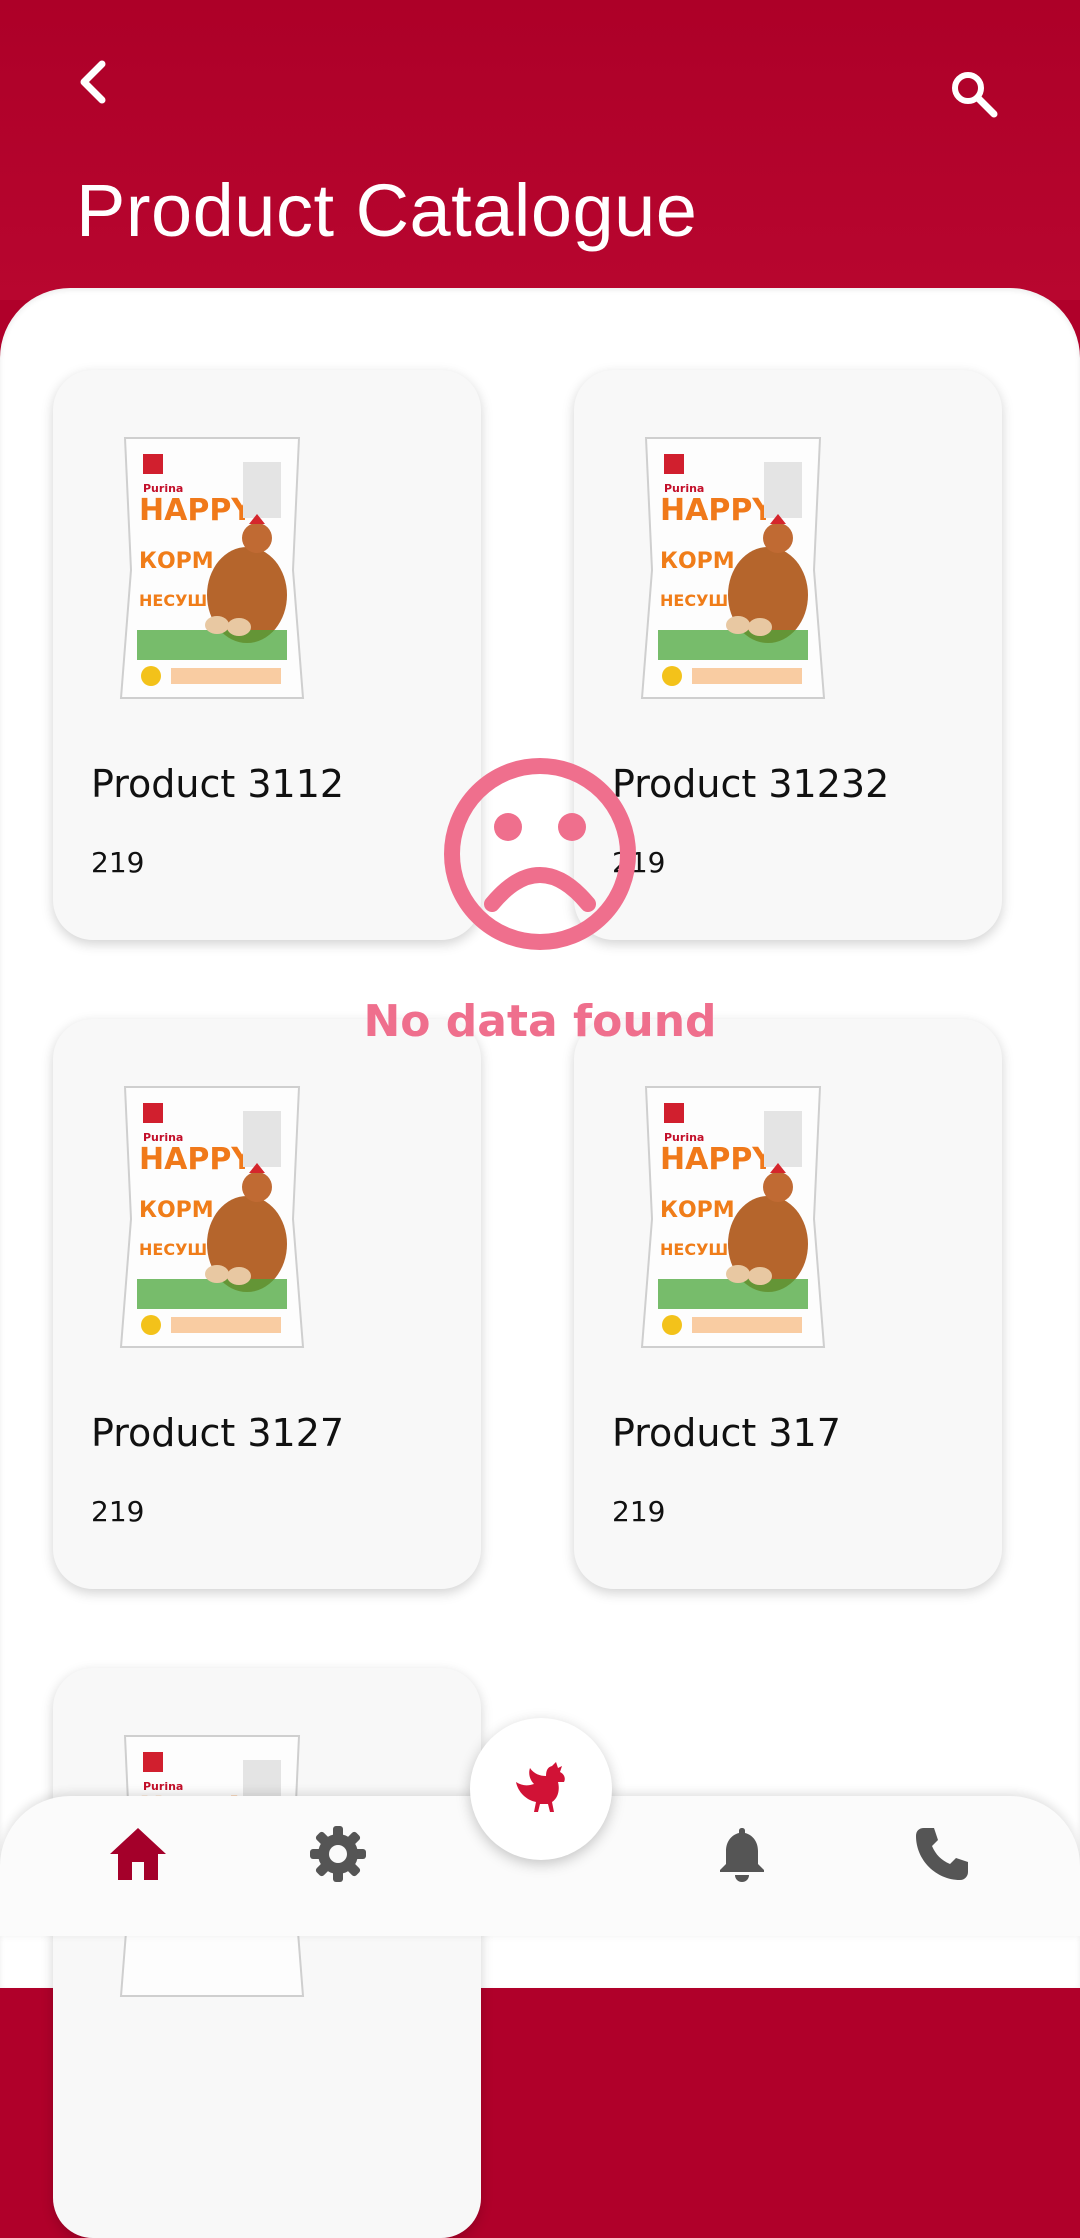 The image size is (1080, 2238). What do you see at coordinates (540, 150) in the screenshot?
I see `app-header: Product Catalogue` at bounding box center [540, 150].